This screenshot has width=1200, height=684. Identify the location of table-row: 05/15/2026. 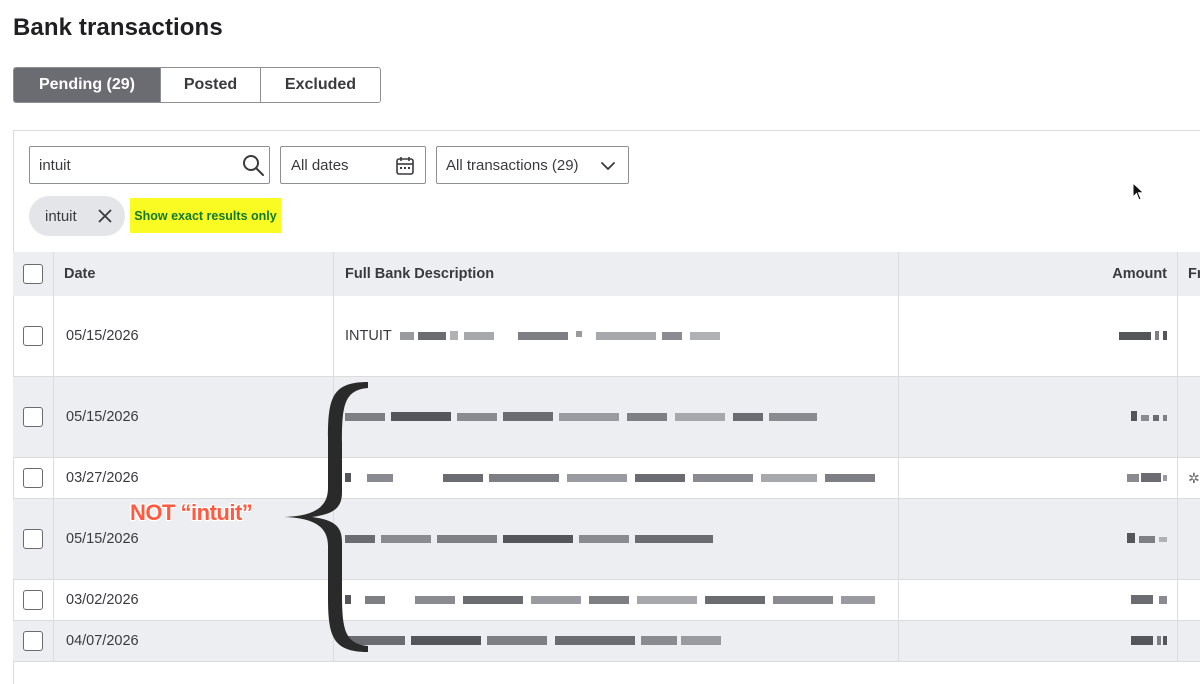
(606, 417).